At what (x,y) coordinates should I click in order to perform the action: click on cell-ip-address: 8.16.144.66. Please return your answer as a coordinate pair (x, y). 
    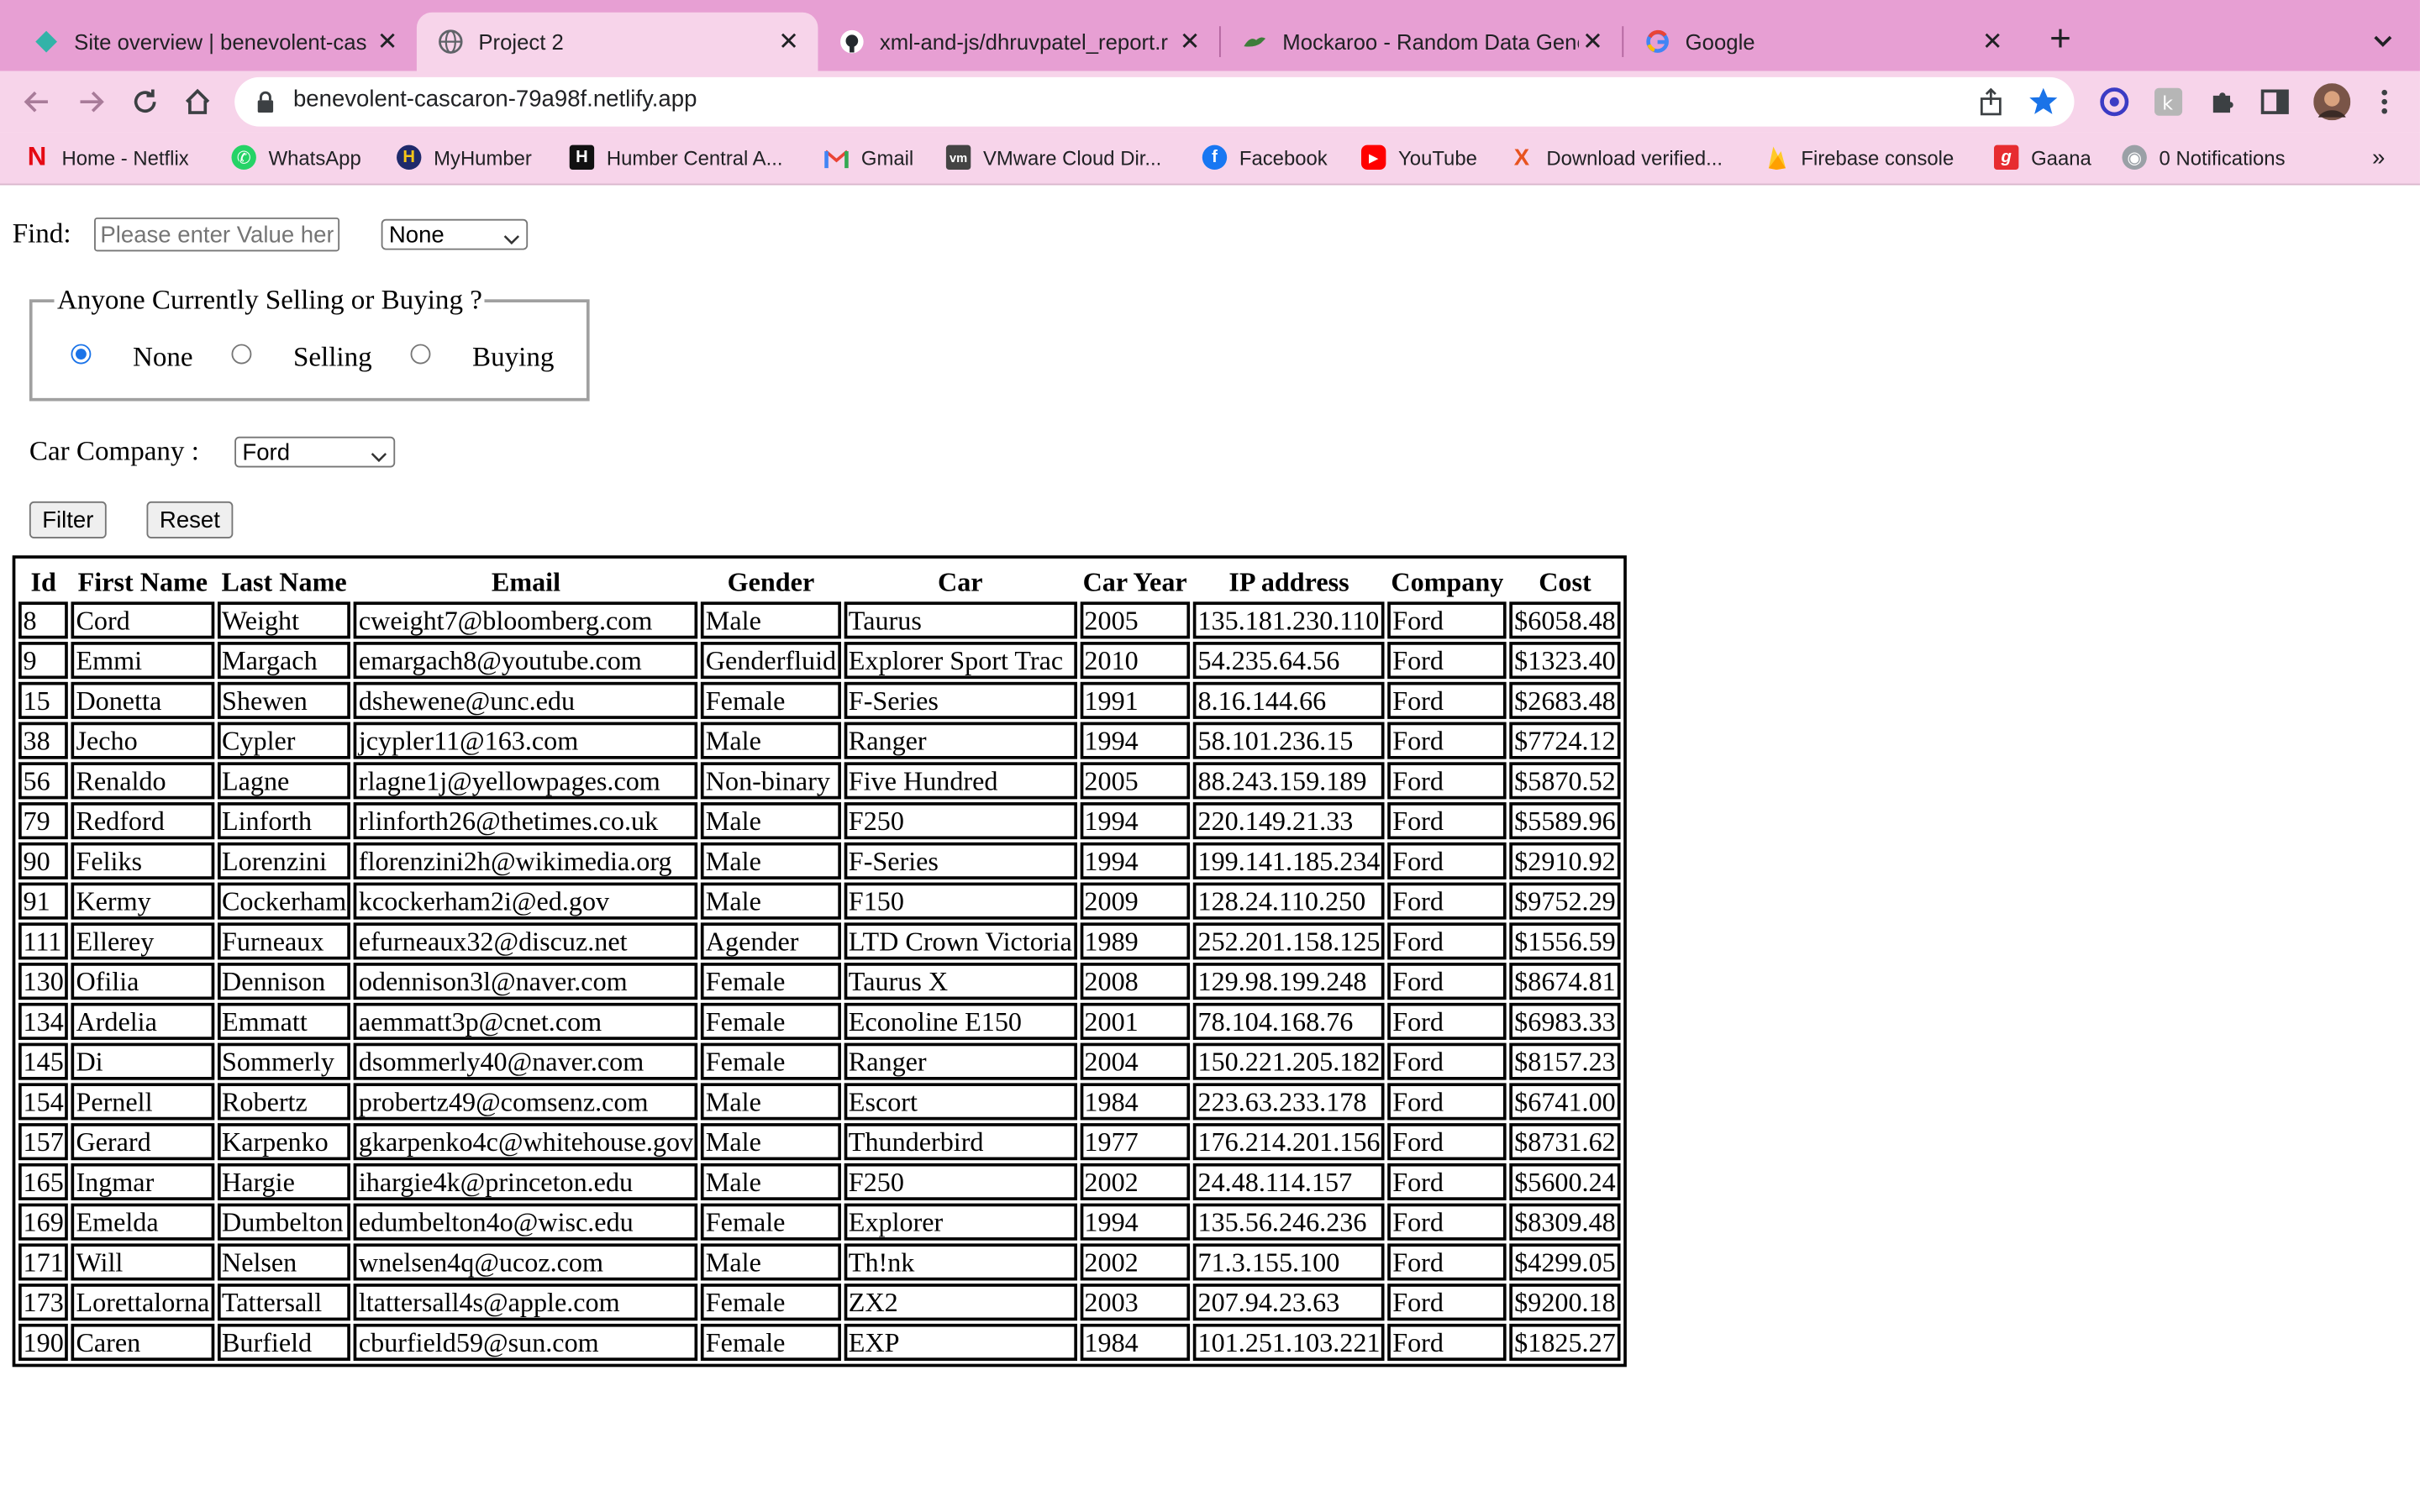
    Looking at the image, I should click on (1289, 700).